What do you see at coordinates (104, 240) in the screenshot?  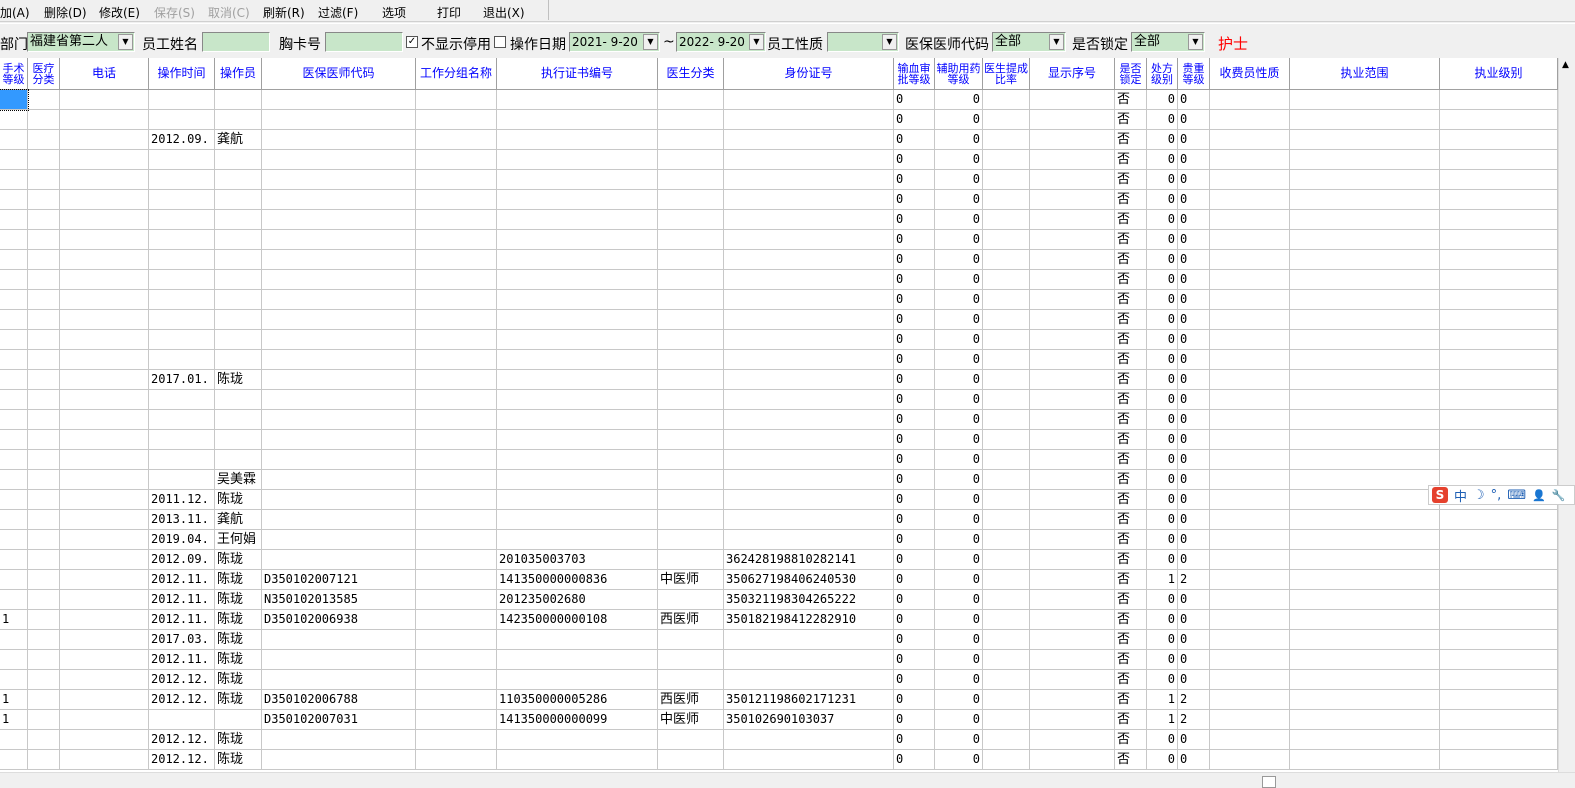 I see `cell-phone` at bounding box center [104, 240].